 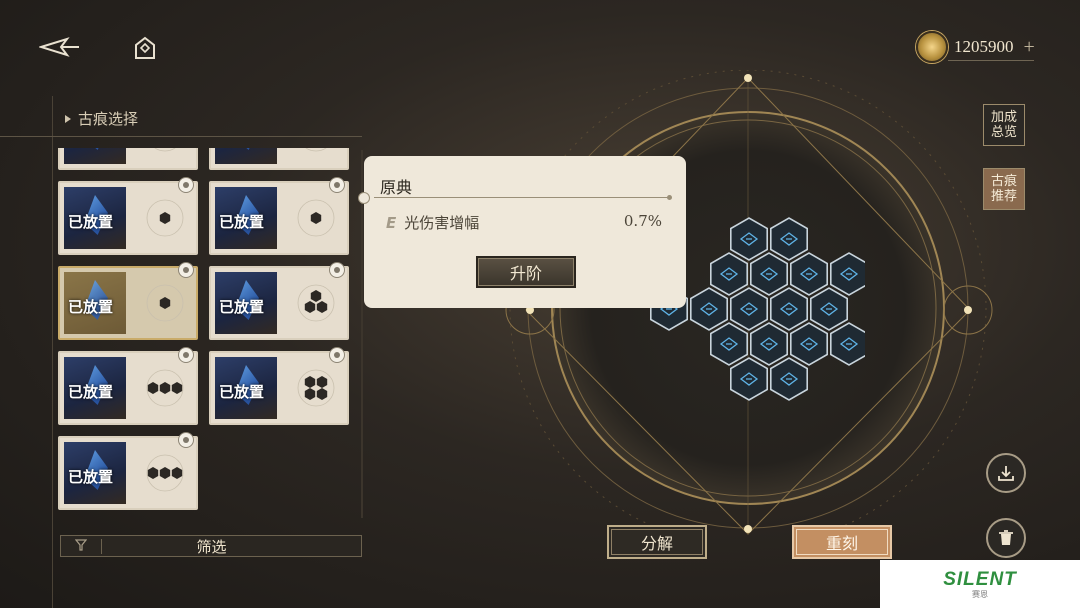 I want to click on bonus-overview-button: 加成总览, so click(x=1004, y=125).